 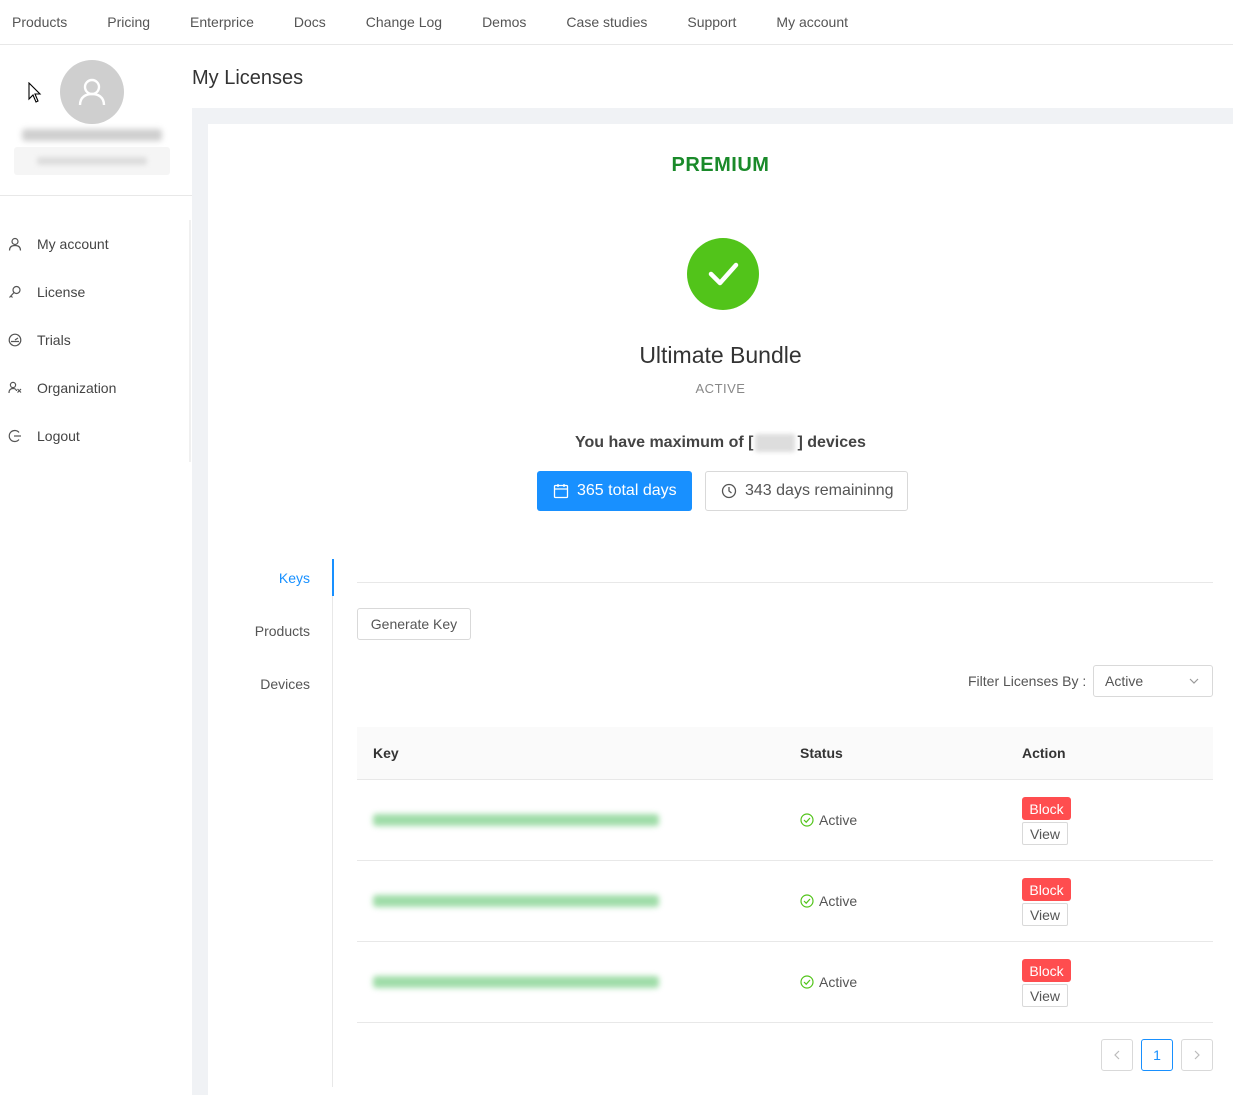 I want to click on pagination-next-button, so click(x=1197, y=1055).